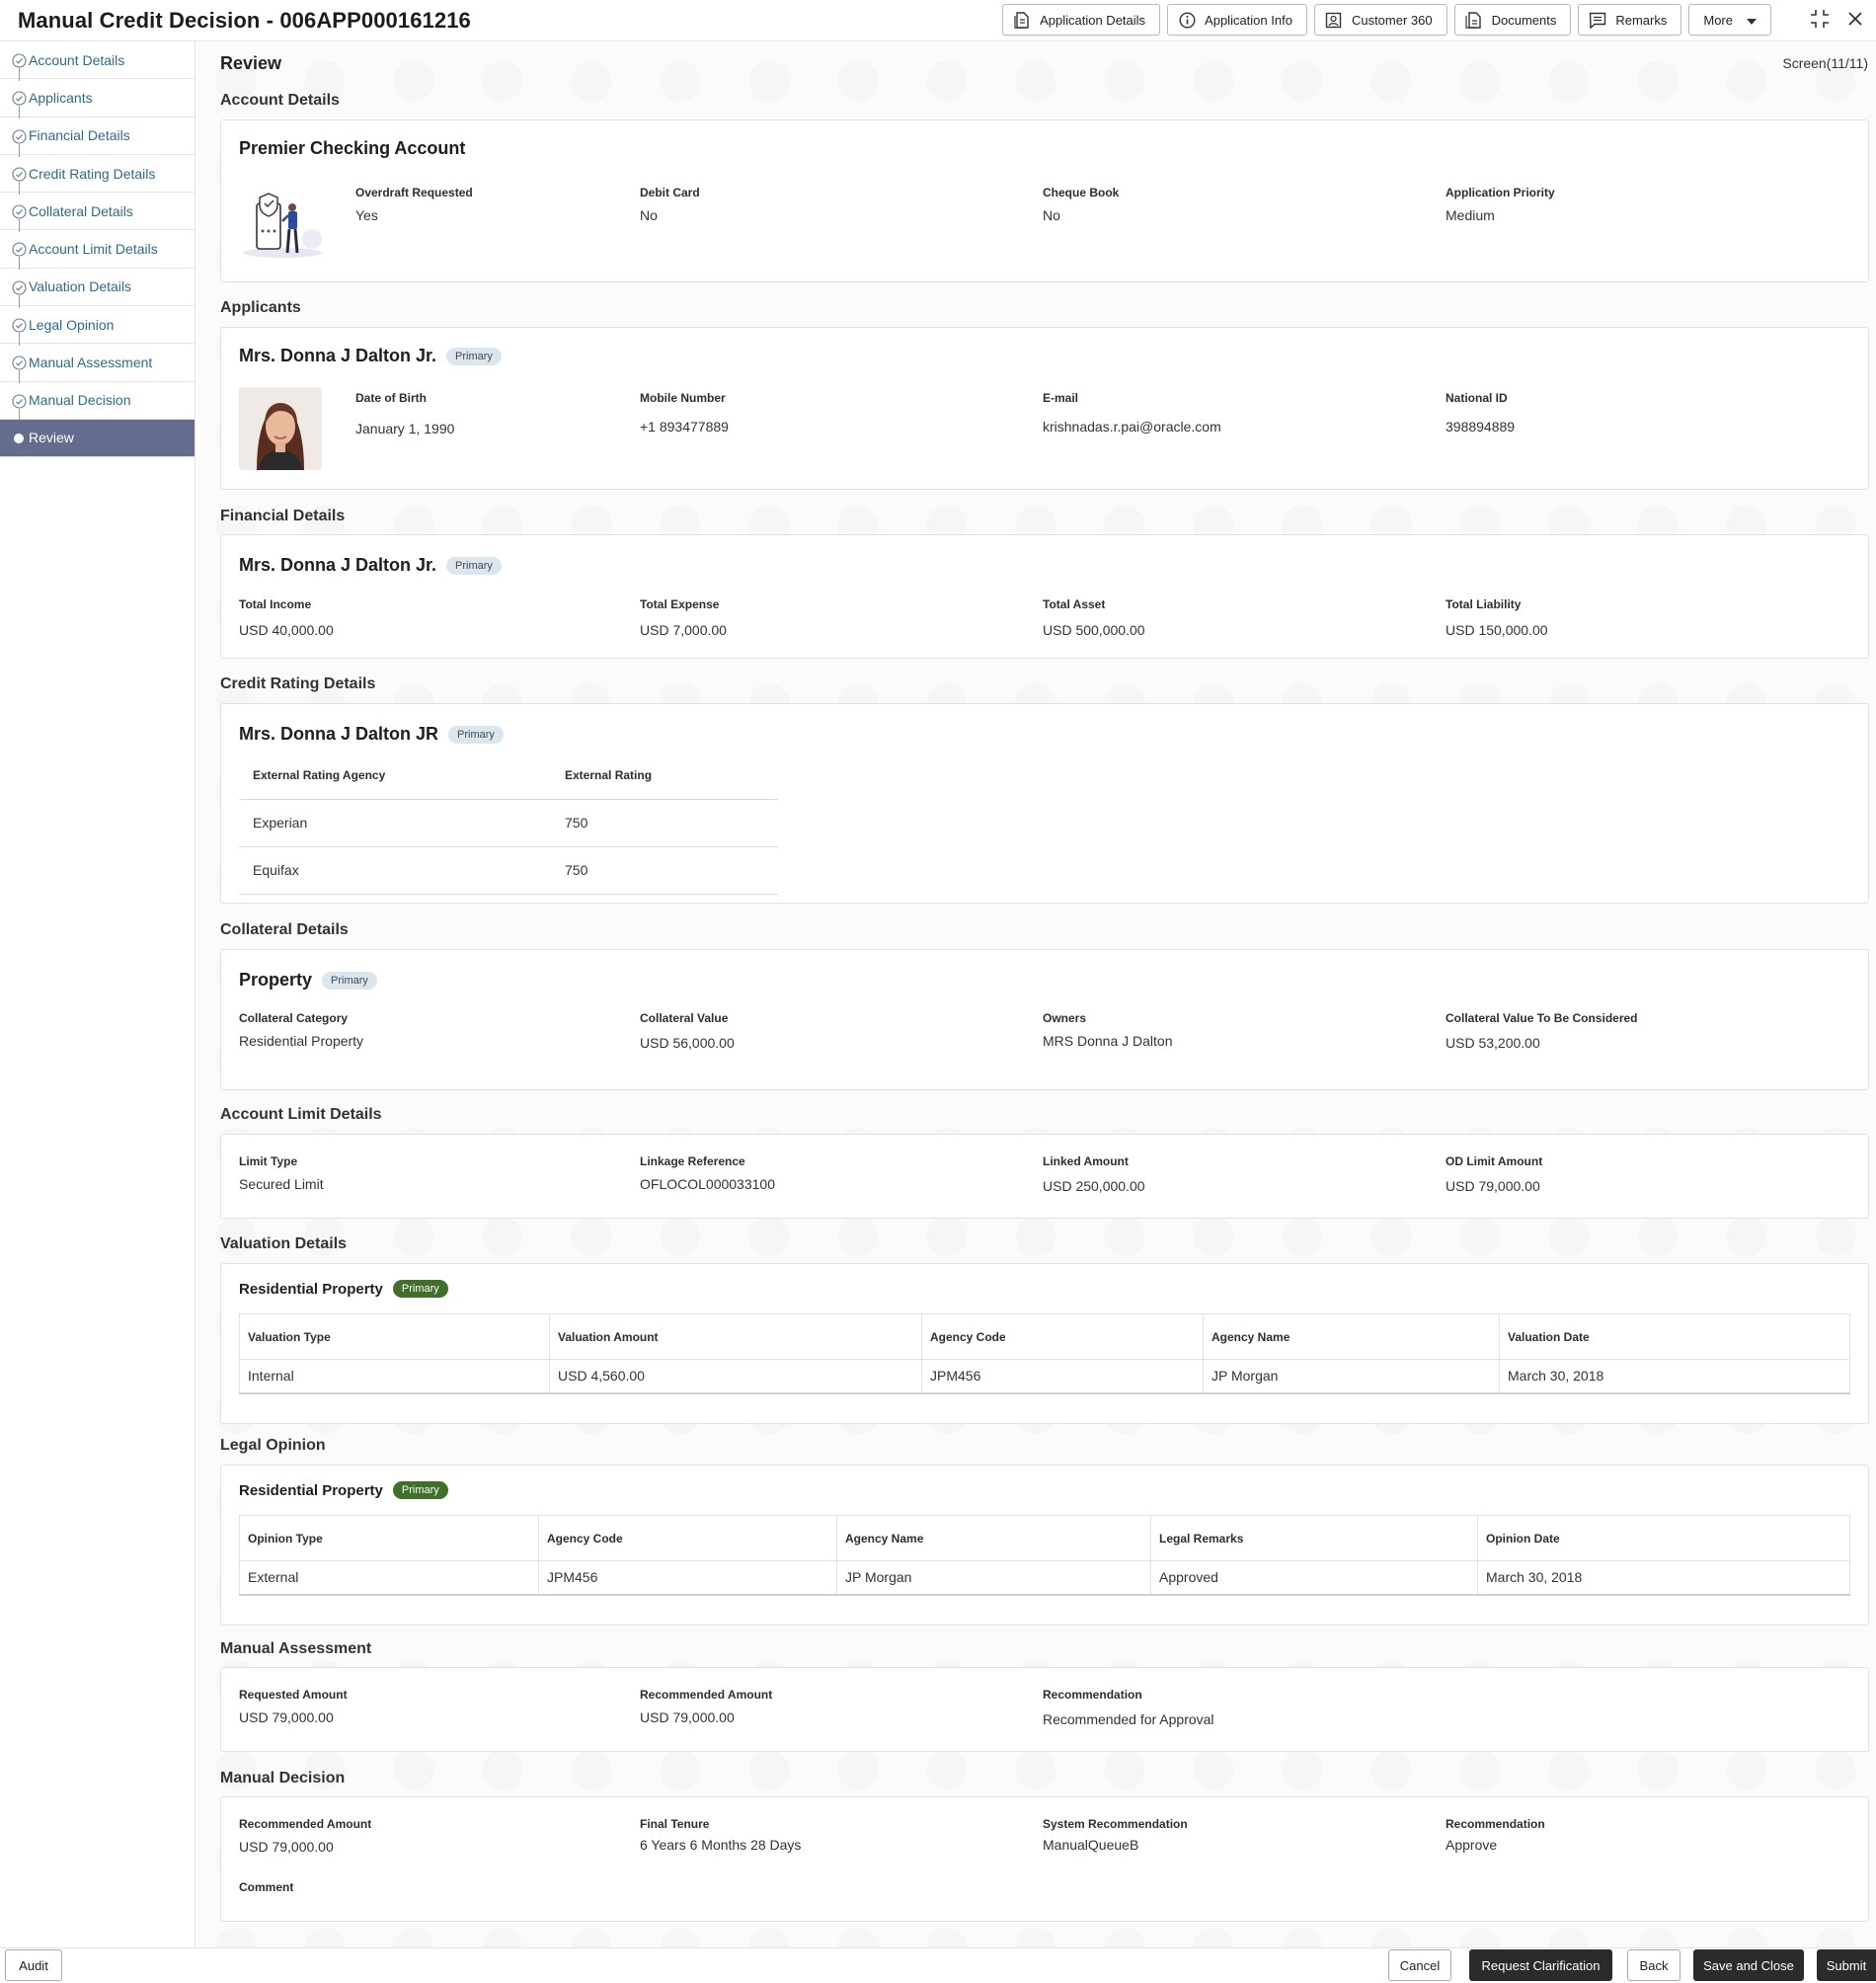 The width and height of the screenshot is (1876, 1983). What do you see at coordinates (97, 99) in the screenshot?
I see `sidebar-item-applicants: Applicants` at bounding box center [97, 99].